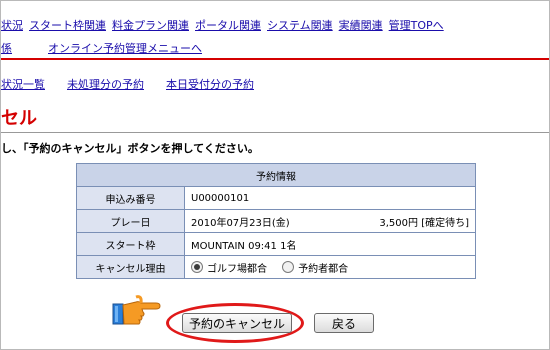  I want to click on table-header: 予約情報, so click(276, 175).